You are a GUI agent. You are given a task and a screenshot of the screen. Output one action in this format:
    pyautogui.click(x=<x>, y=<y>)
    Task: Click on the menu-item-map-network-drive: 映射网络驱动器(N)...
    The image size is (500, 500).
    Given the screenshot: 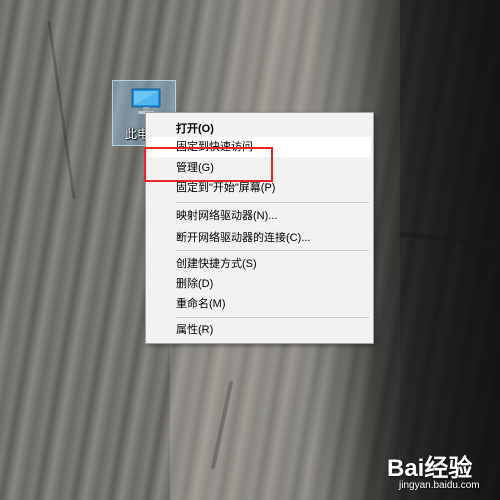 What is the action you would take?
    pyautogui.click(x=259, y=216)
    